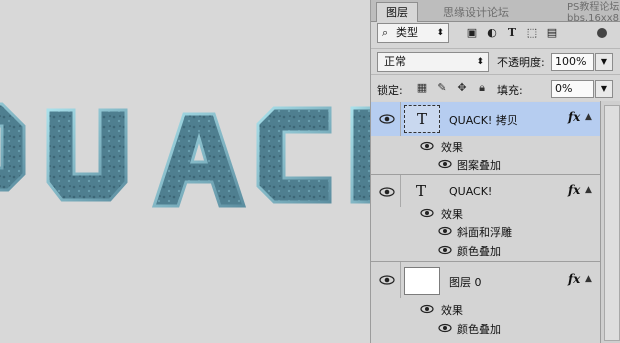  I want to click on watermark-text-2: PS教程论坛 bbs.16xx8.com, so click(593, 13).